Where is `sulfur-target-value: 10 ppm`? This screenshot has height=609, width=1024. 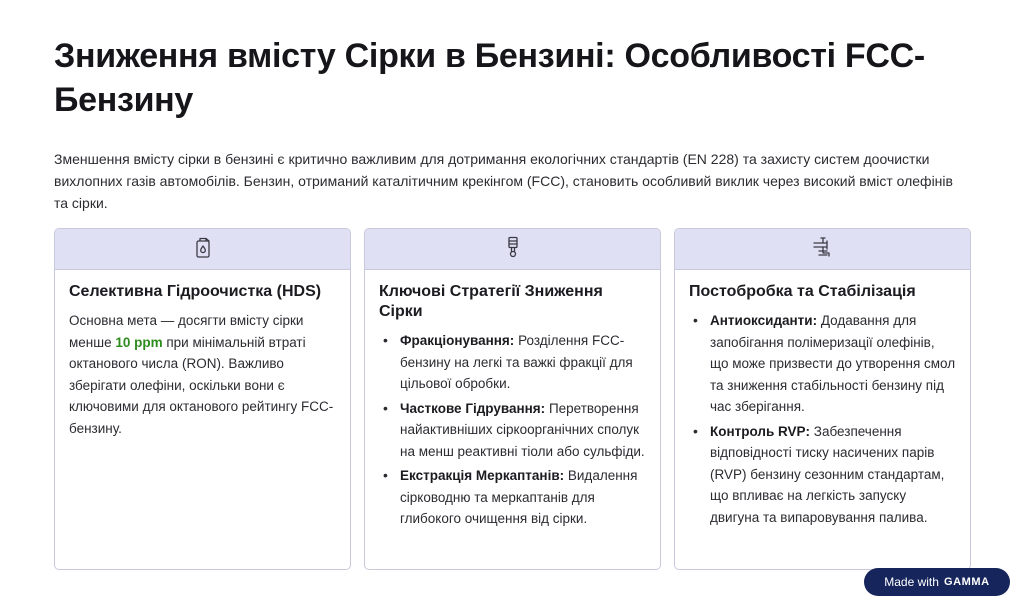 sulfur-target-value: 10 ppm is located at coordinates (139, 342).